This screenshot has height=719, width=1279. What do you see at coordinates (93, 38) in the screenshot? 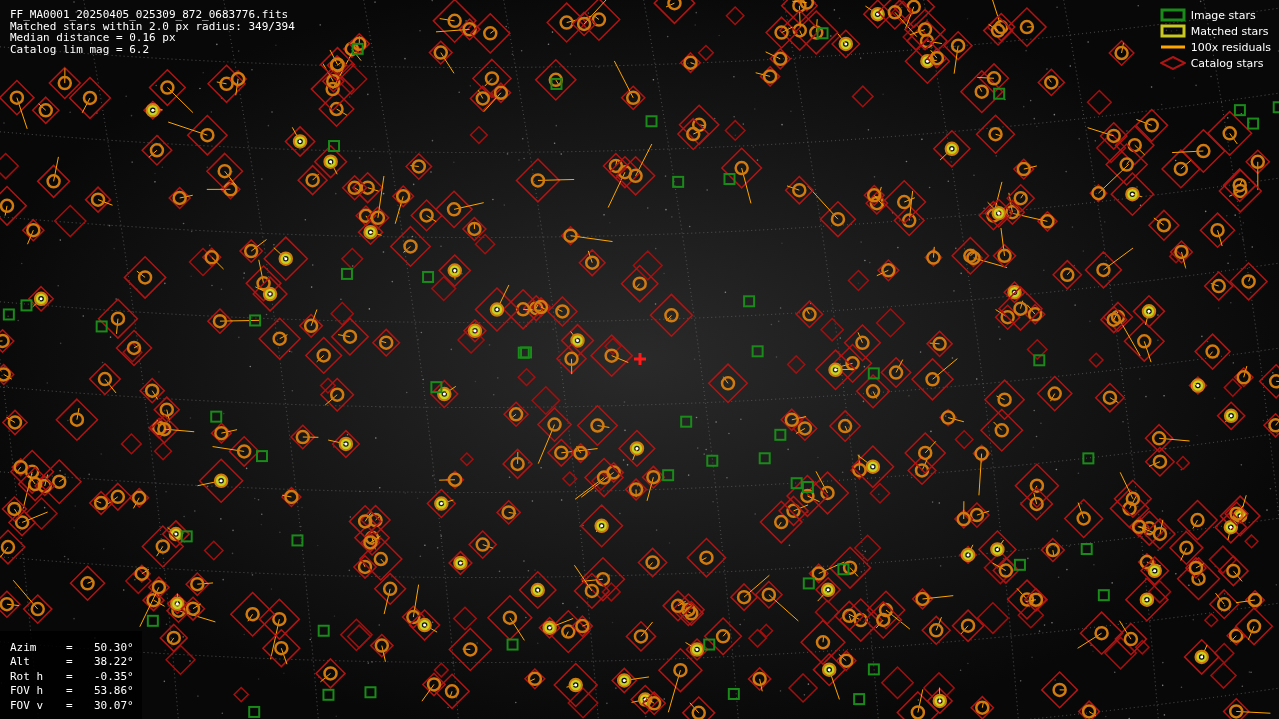
I see `info-text: Median distance = 0.16 px` at bounding box center [93, 38].